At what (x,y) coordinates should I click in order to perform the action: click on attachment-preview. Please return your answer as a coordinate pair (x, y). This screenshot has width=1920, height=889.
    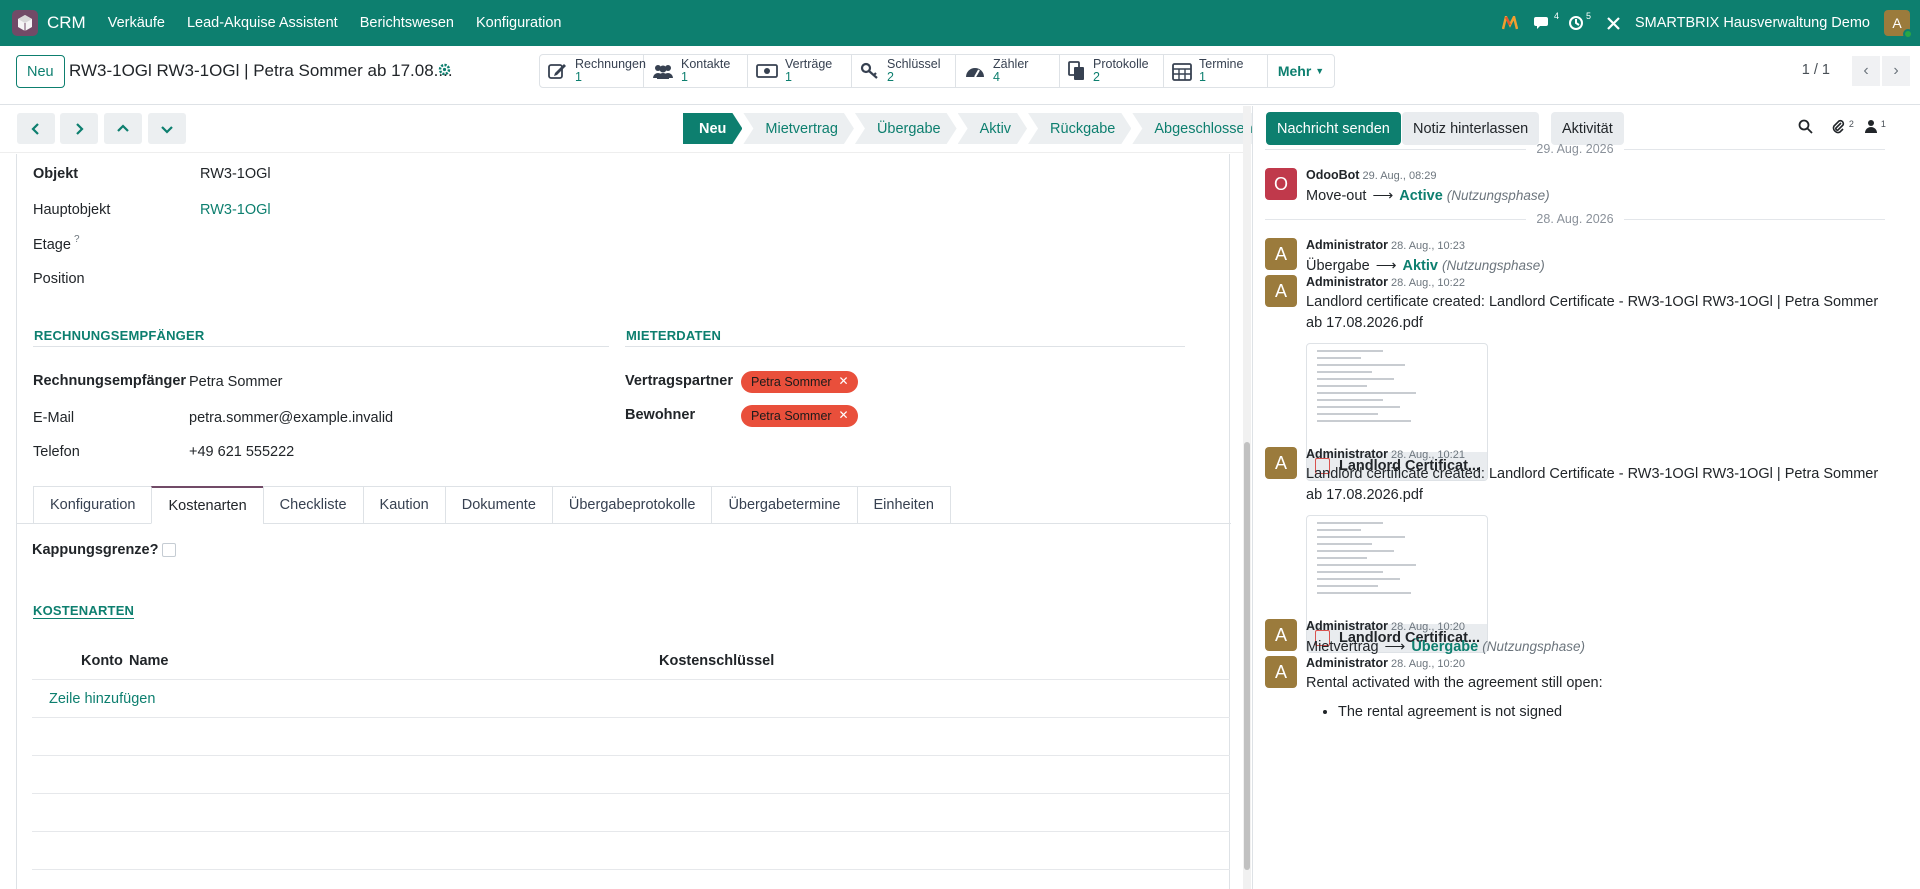
    Looking at the image, I should click on (1372, 572).